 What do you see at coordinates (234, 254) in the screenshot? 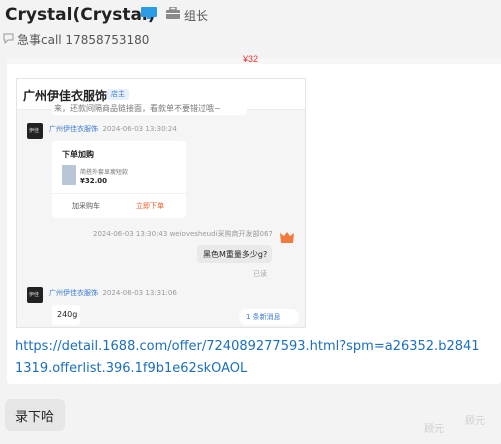
I see `buyer-question: 黑色M重量多少g?` at bounding box center [234, 254].